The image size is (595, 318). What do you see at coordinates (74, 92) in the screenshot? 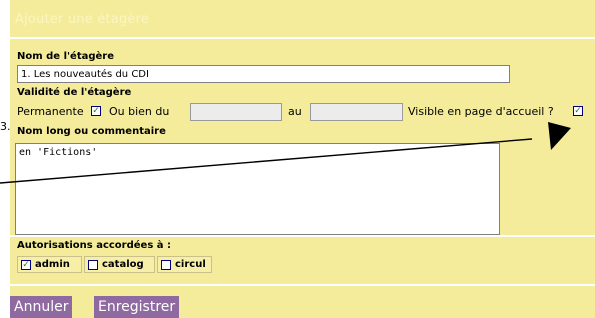
I see `validity-label: Validité de l'étagère` at bounding box center [74, 92].